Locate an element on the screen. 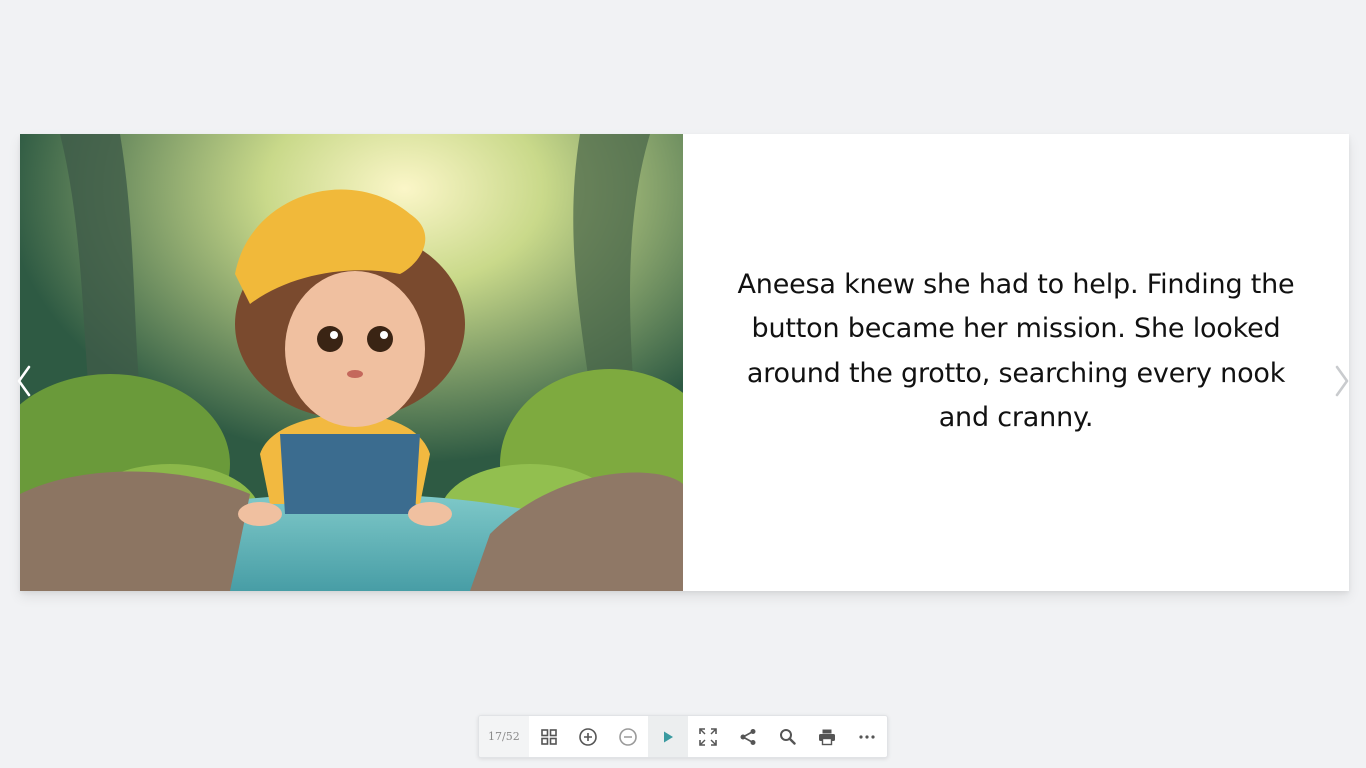 The image size is (1366, 768). search-button is located at coordinates (788, 736).